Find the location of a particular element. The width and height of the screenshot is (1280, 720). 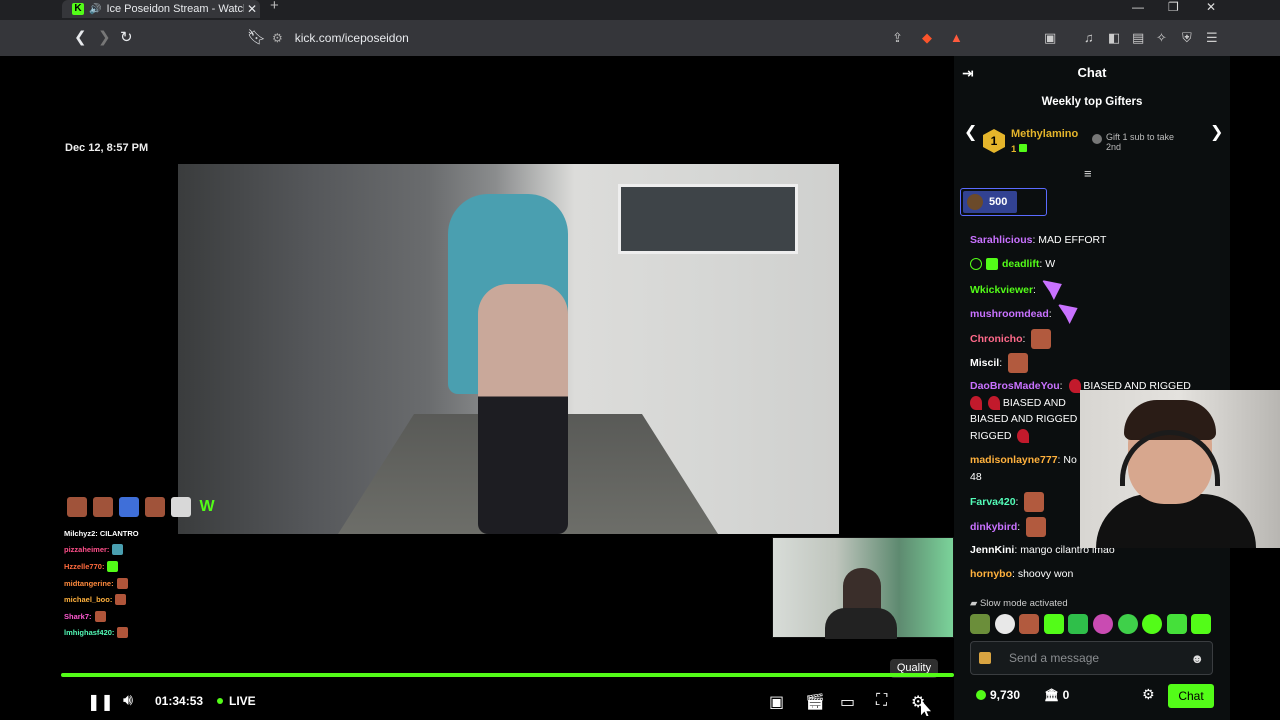

channel-points: 9,730 is located at coordinates (998, 695).